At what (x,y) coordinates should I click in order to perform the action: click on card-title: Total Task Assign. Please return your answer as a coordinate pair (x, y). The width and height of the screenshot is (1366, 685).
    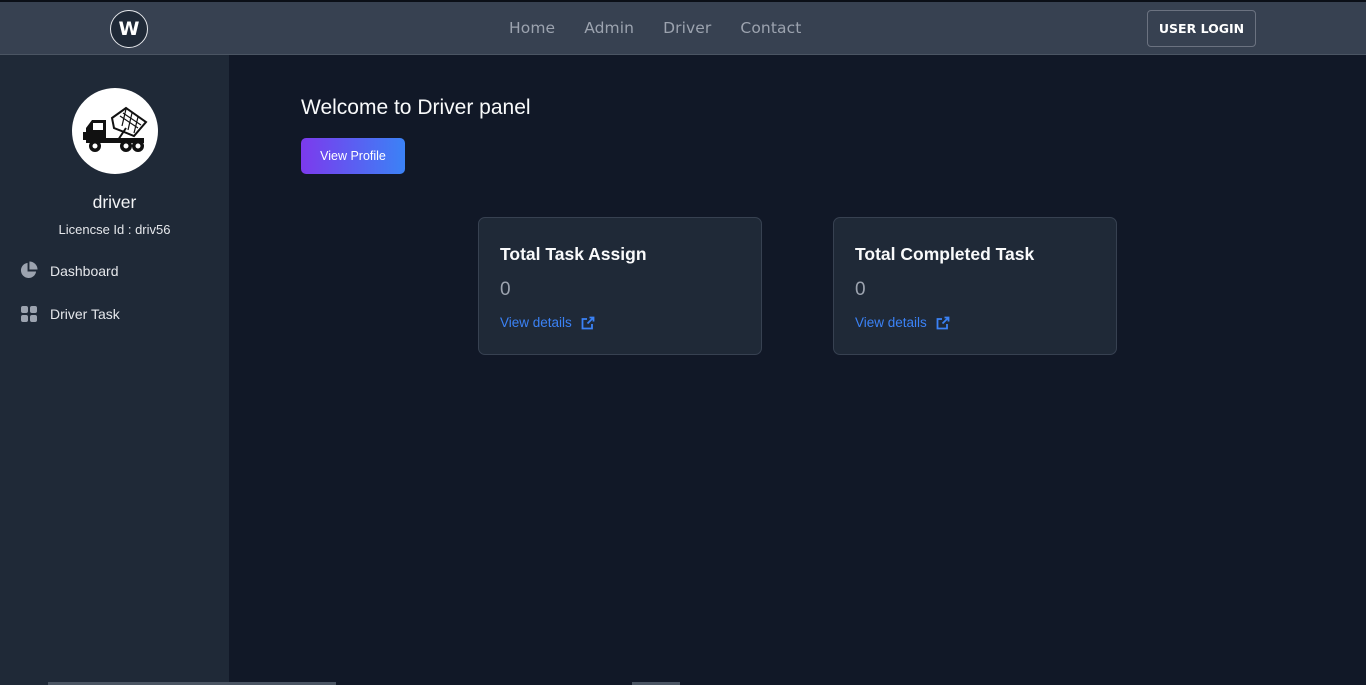
    Looking at the image, I should click on (573, 254).